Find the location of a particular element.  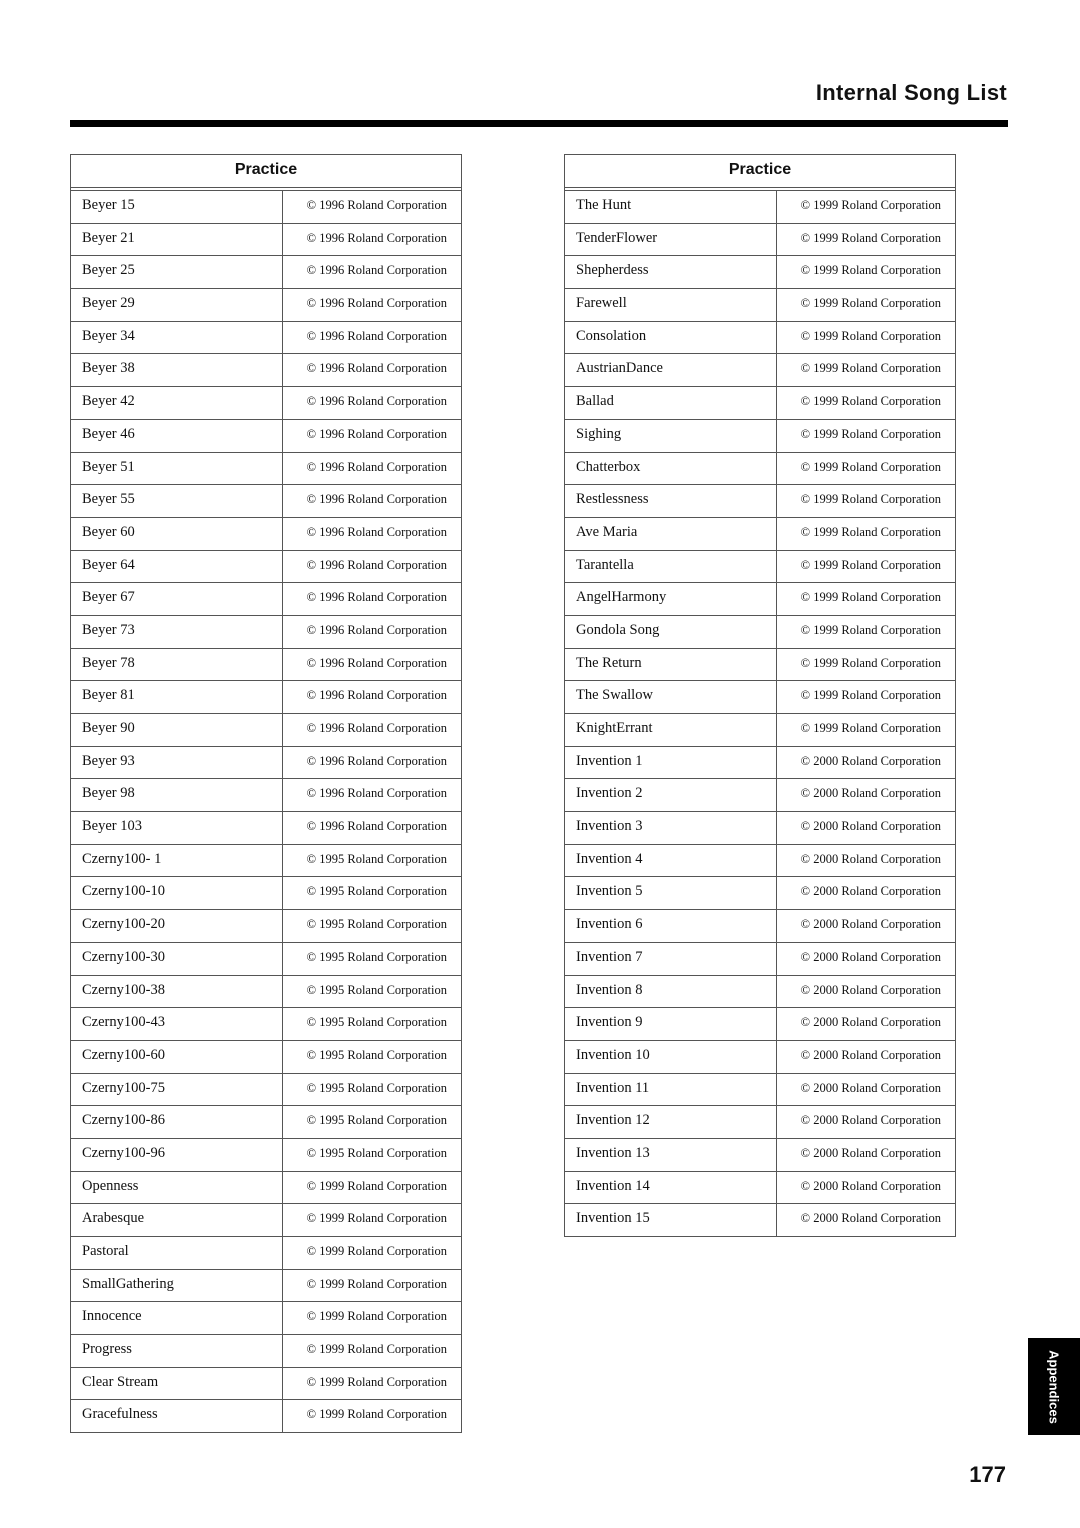

table-row: Invention 7 © 2000 Roland Corporation is located at coordinates (760, 959).